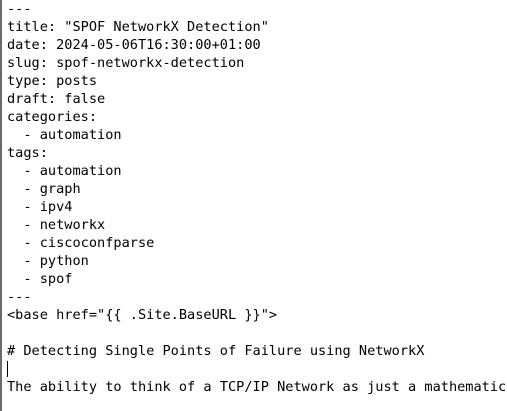 The width and height of the screenshot is (507, 411). What do you see at coordinates (40, 279) in the screenshot?
I see `editor-line: - spof` at bounding box center [40, 279].